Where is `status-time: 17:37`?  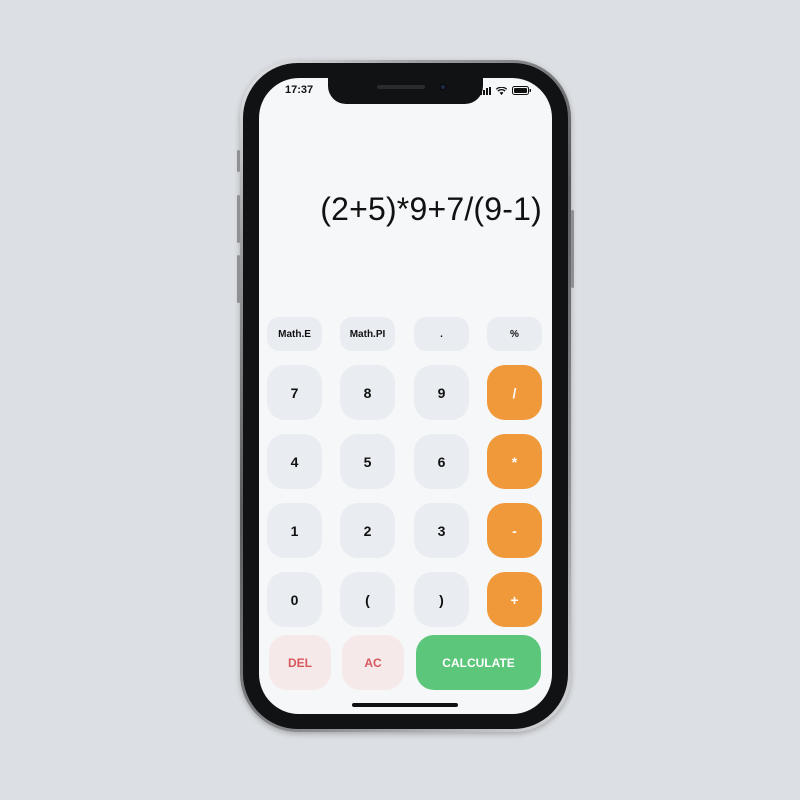 status-time: 17:37 is located at coordinates (299, 90).